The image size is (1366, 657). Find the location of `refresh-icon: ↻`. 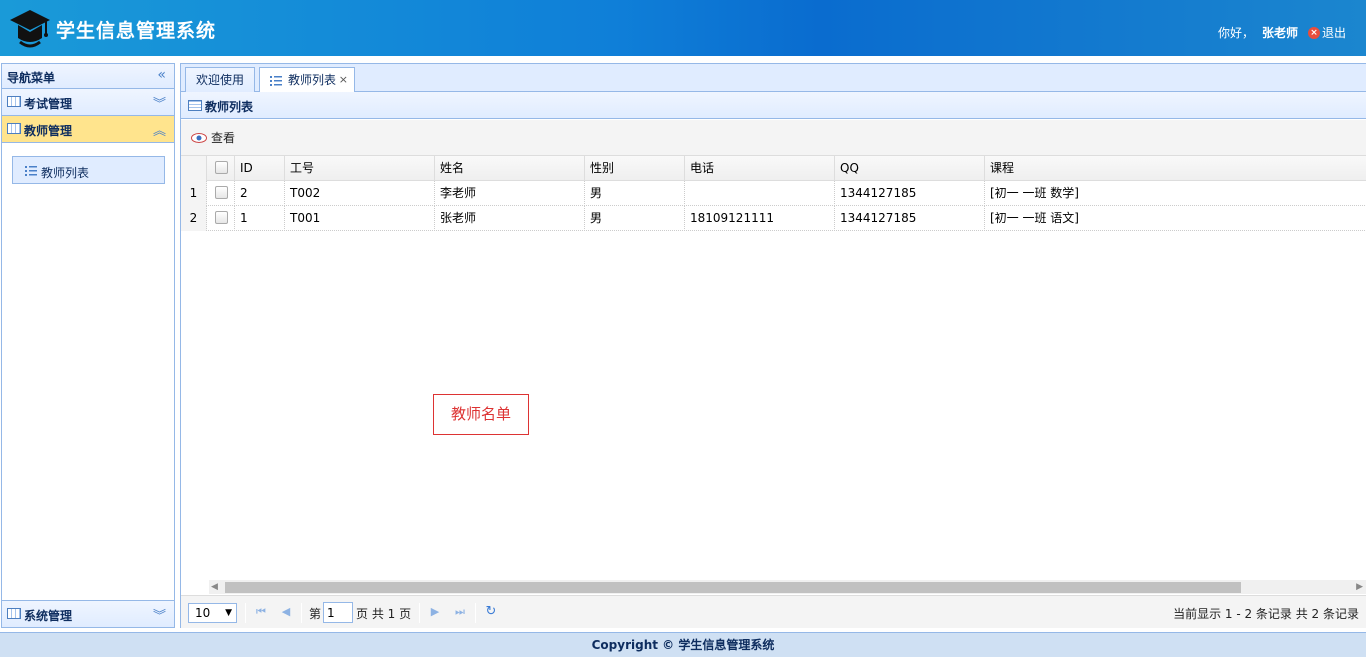

refresh-icon: ↻ is located at coordinates (491, 612).